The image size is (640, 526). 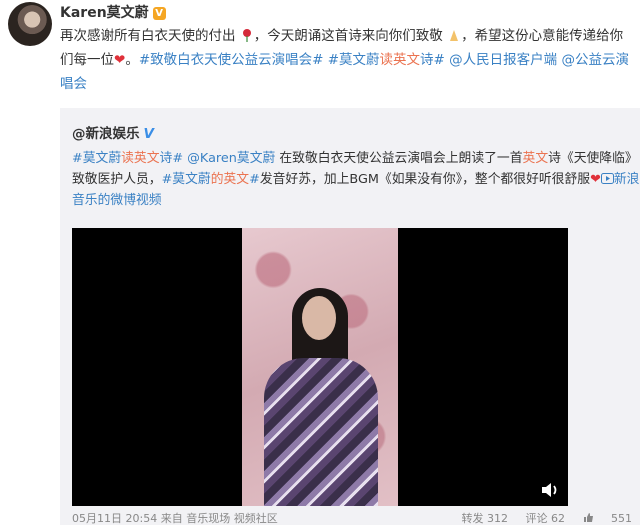 I want to click on hashtag-part: #, so click(x=254, y=179).